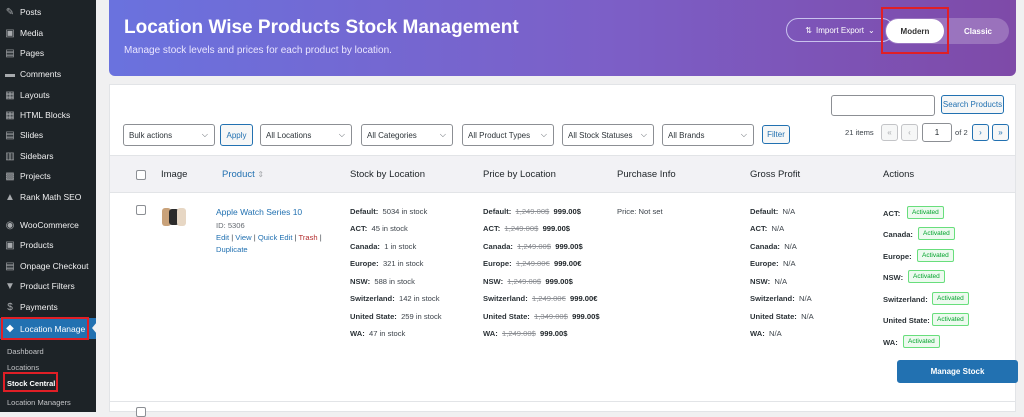 The width and height of the screenshot is (1024, 417). What do you see at coordinates (909, 132) in the screenshot?
I see `prev-page-button: ‹` at bounding box center [909, 132].